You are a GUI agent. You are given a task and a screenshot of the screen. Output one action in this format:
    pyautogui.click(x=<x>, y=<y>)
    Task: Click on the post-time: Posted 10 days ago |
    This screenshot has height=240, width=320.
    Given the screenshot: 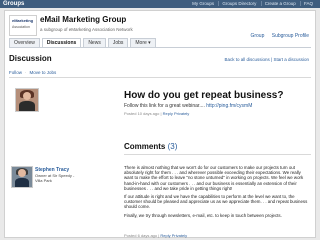 What is the action you would take?
    pyautogui.click(x=143, y=113)
    